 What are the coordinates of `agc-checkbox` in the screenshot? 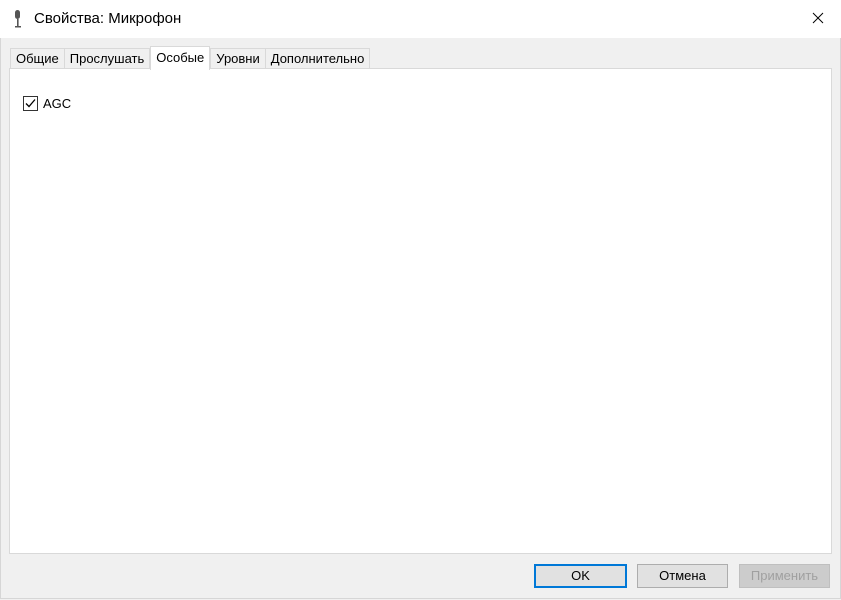 It's located at (30, 103).